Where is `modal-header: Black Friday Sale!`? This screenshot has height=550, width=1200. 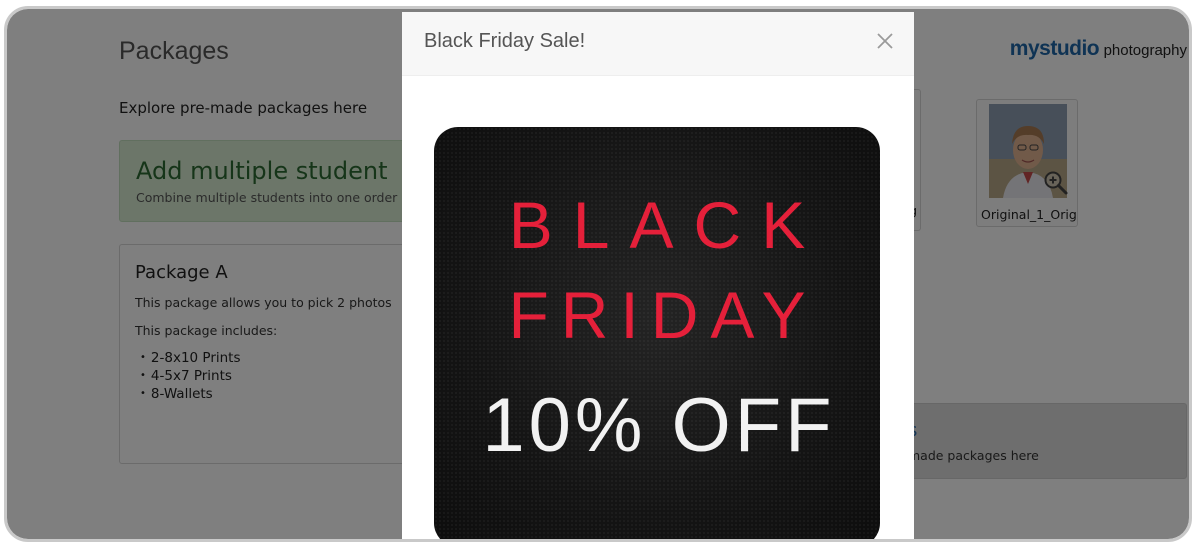 modal-header: Black Friday Sale! is located at coordinates (658, 44).